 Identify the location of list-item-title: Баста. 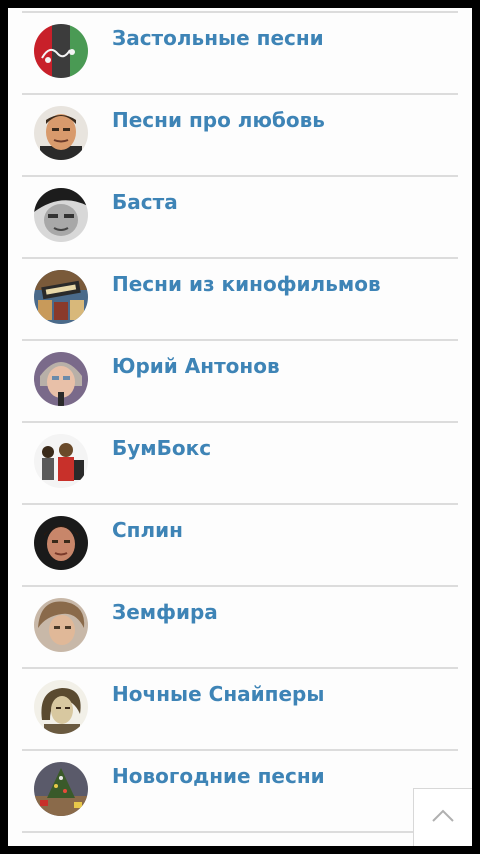
(145, 202).